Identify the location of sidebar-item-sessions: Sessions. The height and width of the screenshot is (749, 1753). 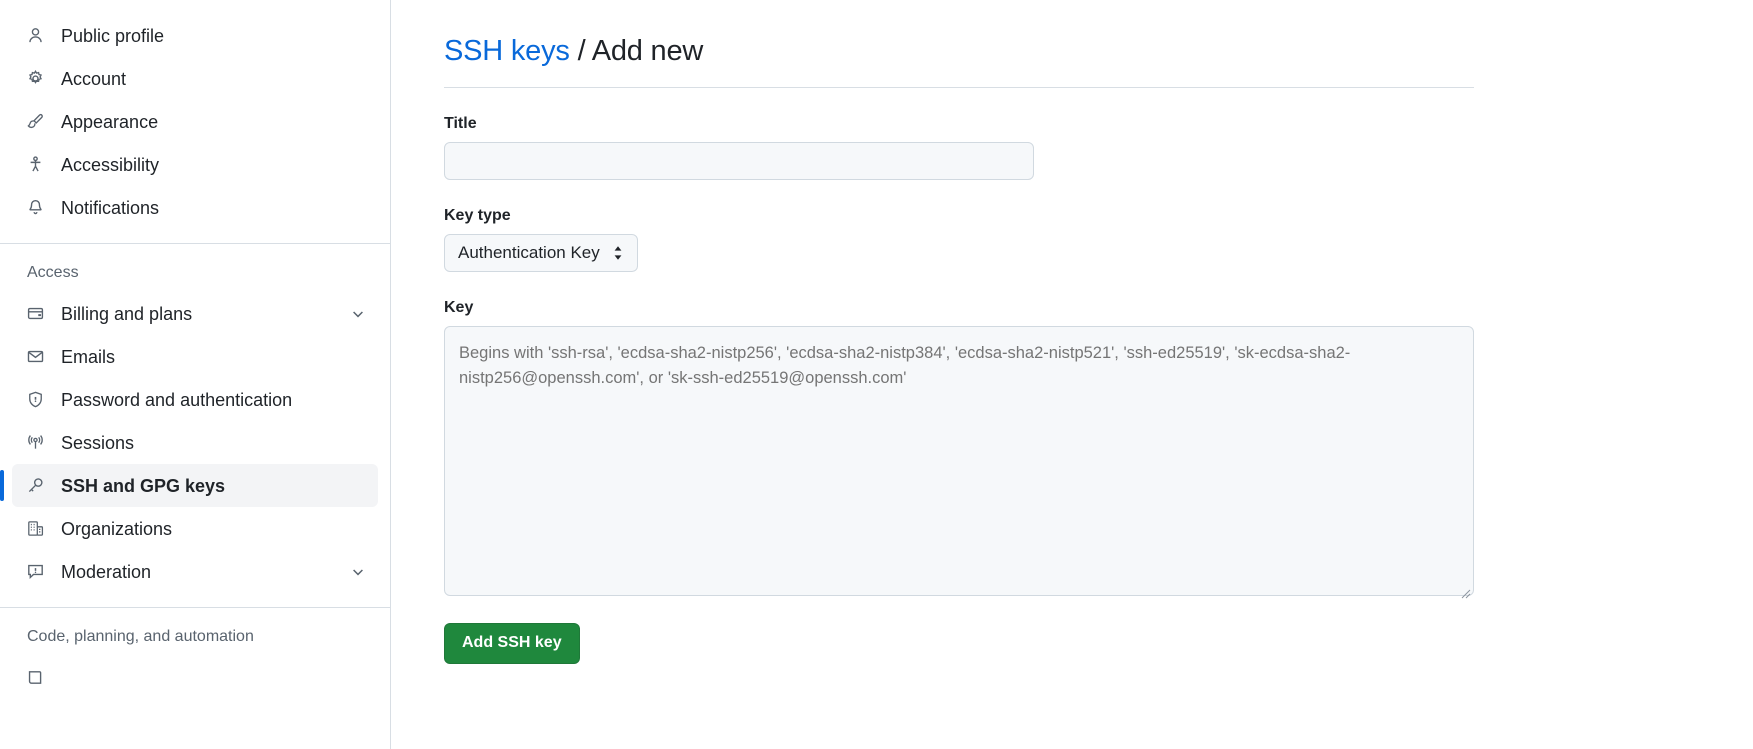
(195, 442).